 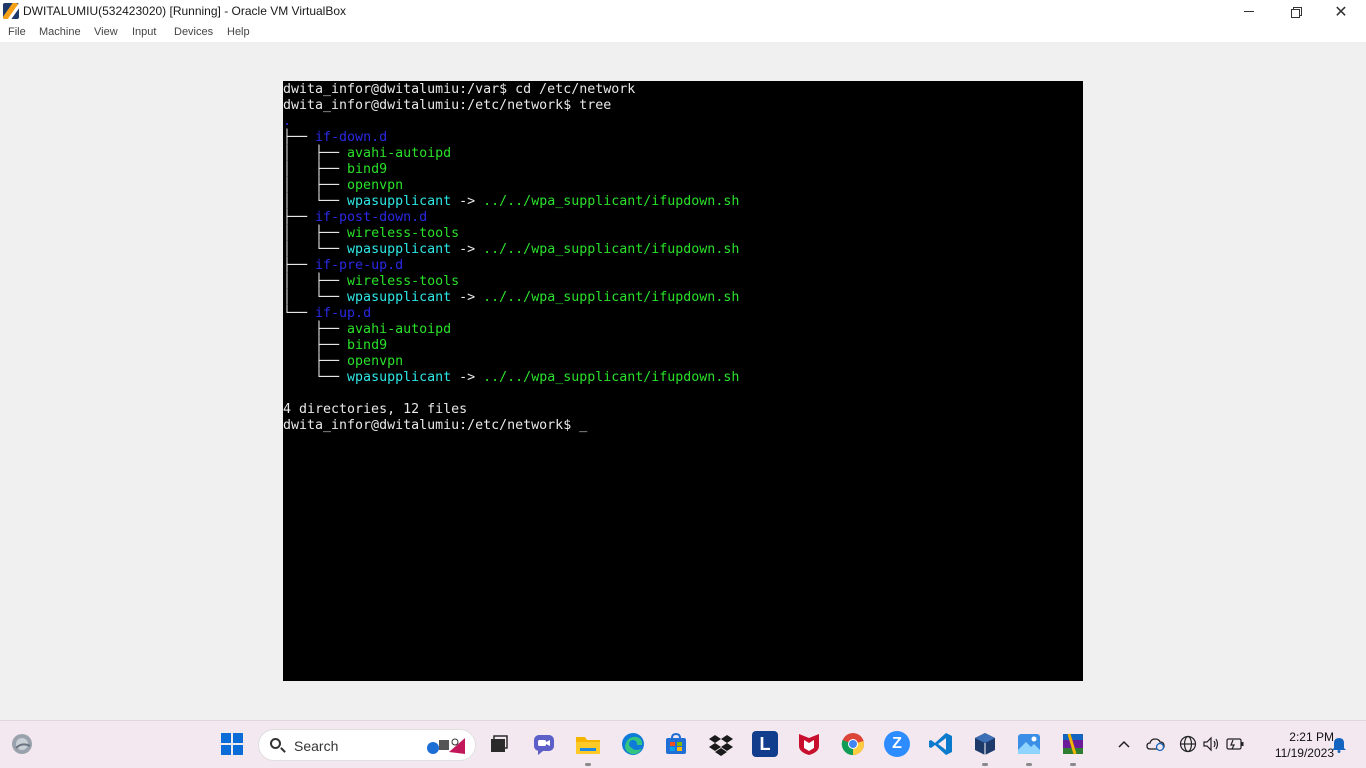 I want to click on photos-active-indicator, so click(x=1029, y=764).